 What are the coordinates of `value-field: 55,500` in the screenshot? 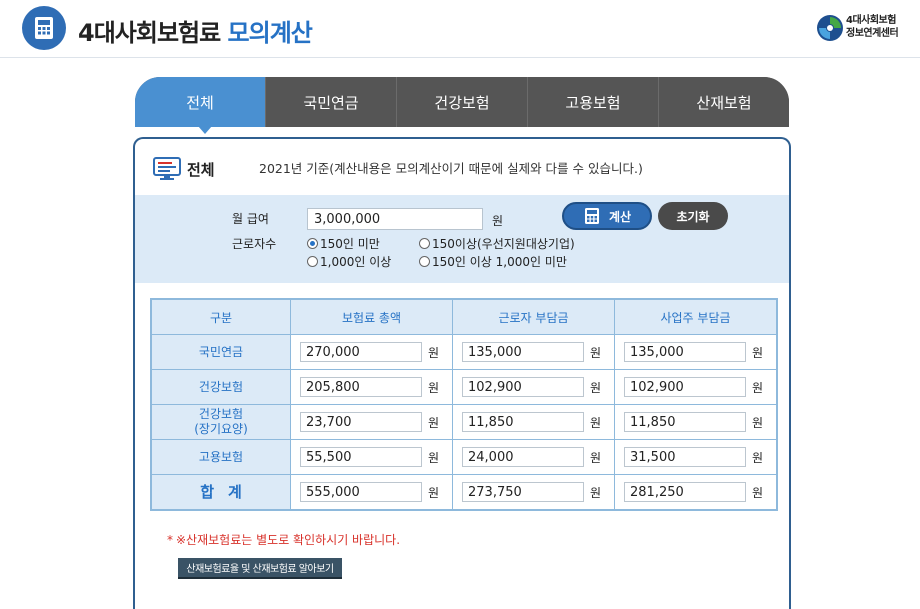 It's located at (361, 457).